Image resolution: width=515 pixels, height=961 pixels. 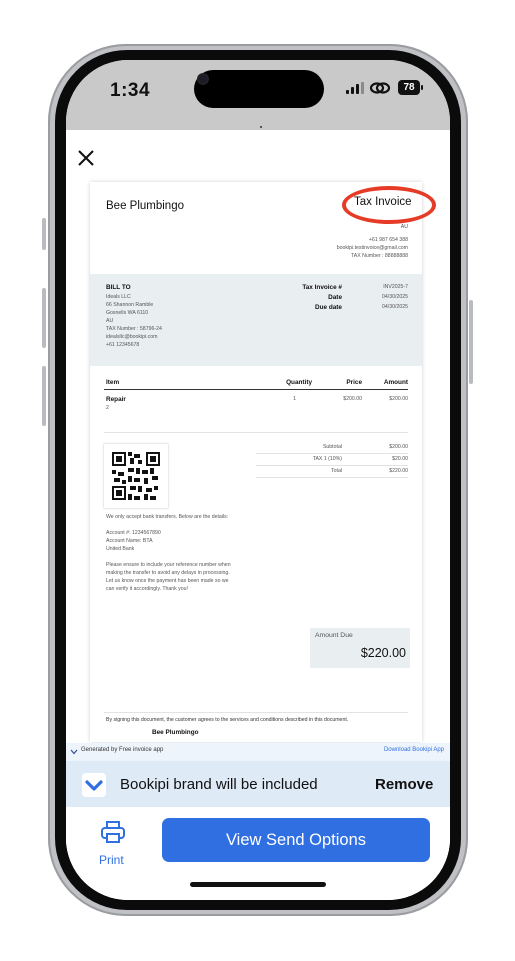 What do you see at coordinates (404, 227) in the screenshot?
I see `sender-country: AU` at bounding box center [404, 227].